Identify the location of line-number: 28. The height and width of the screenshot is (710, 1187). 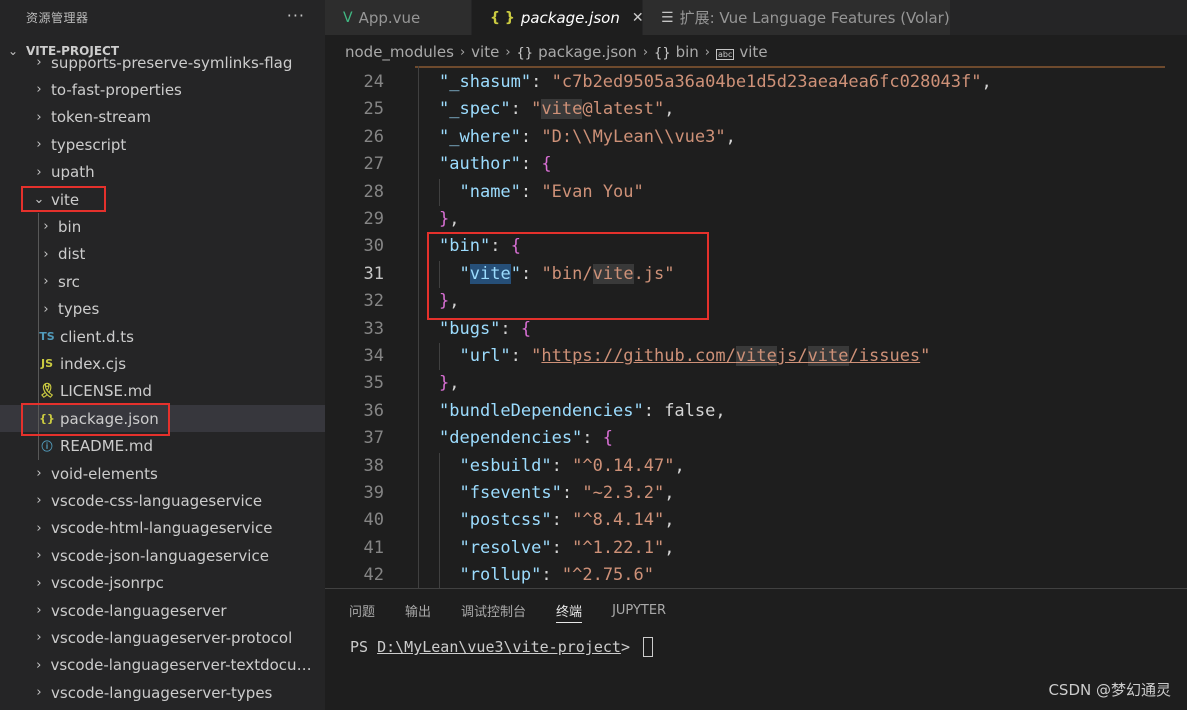
(373, 191).